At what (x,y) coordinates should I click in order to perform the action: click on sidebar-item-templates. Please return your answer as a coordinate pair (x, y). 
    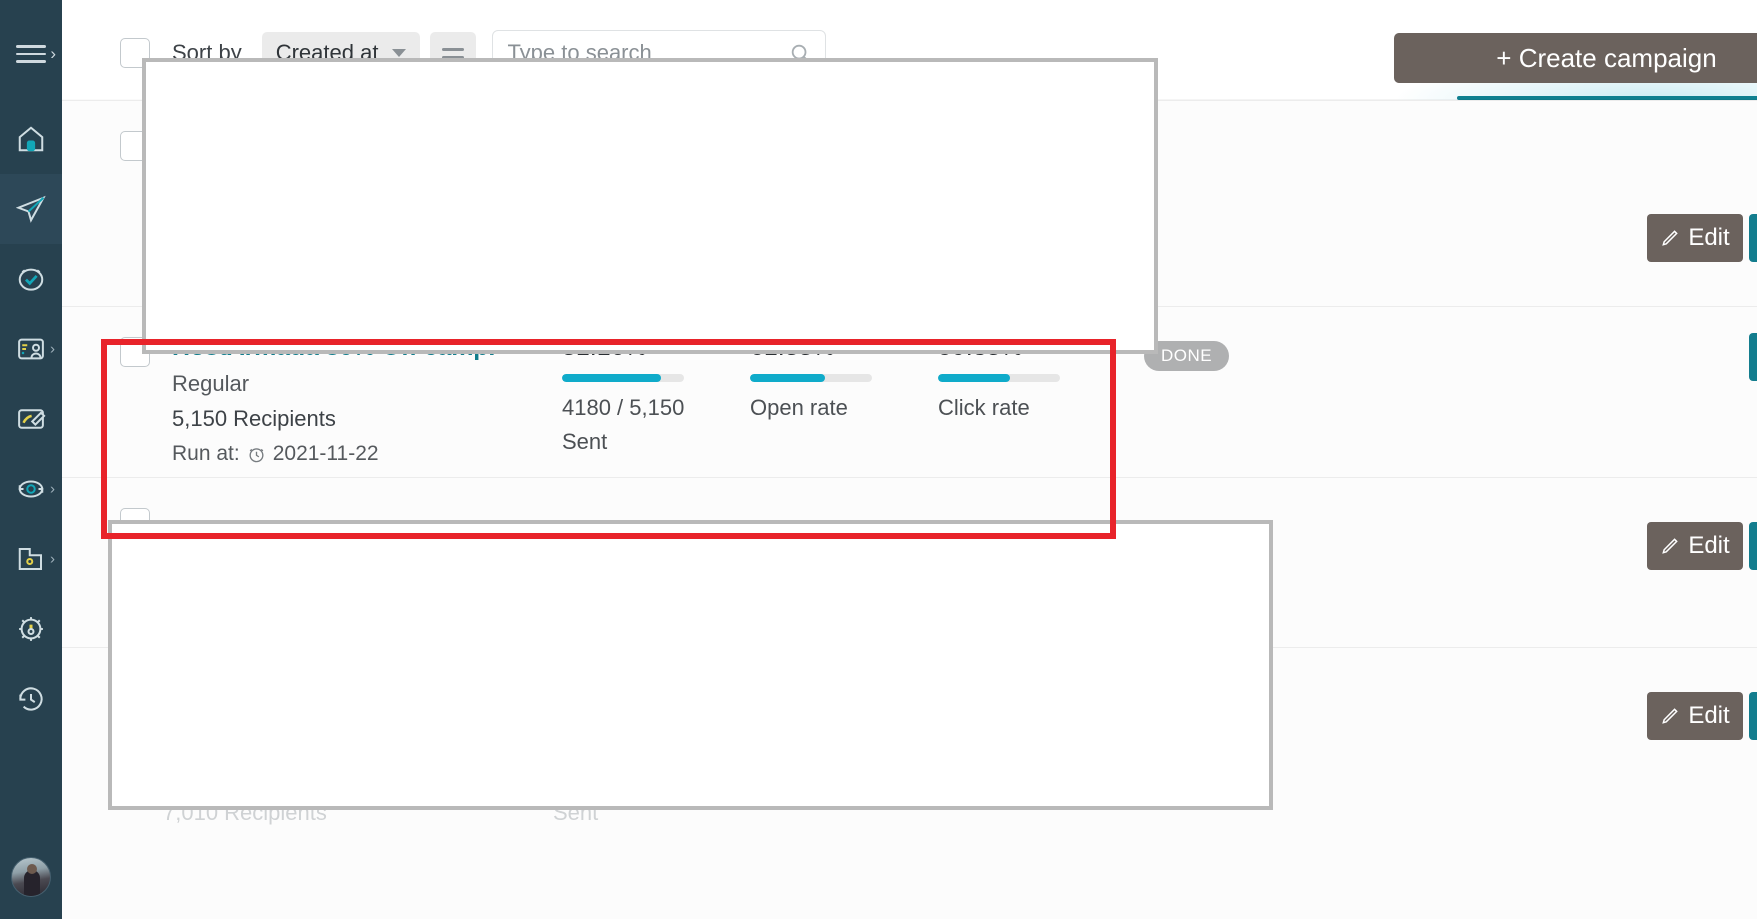
    Looking at the image, I should click on (31, 419).